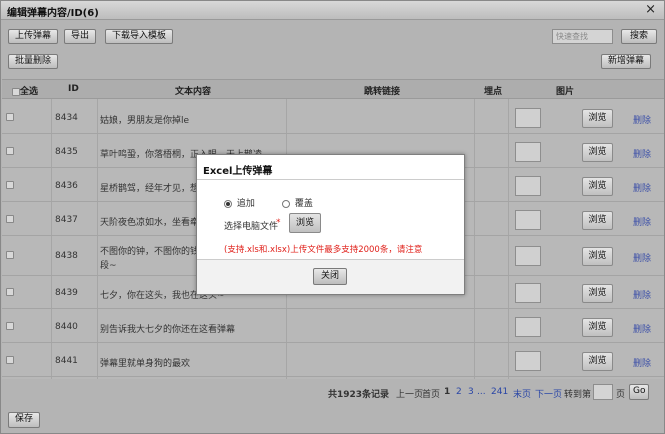 This screenshot has height=434, width=665. Describe the element at coordinates (238, 171) in the screenshot. I see `dialog-title: Excel上传弹幕` at that location.